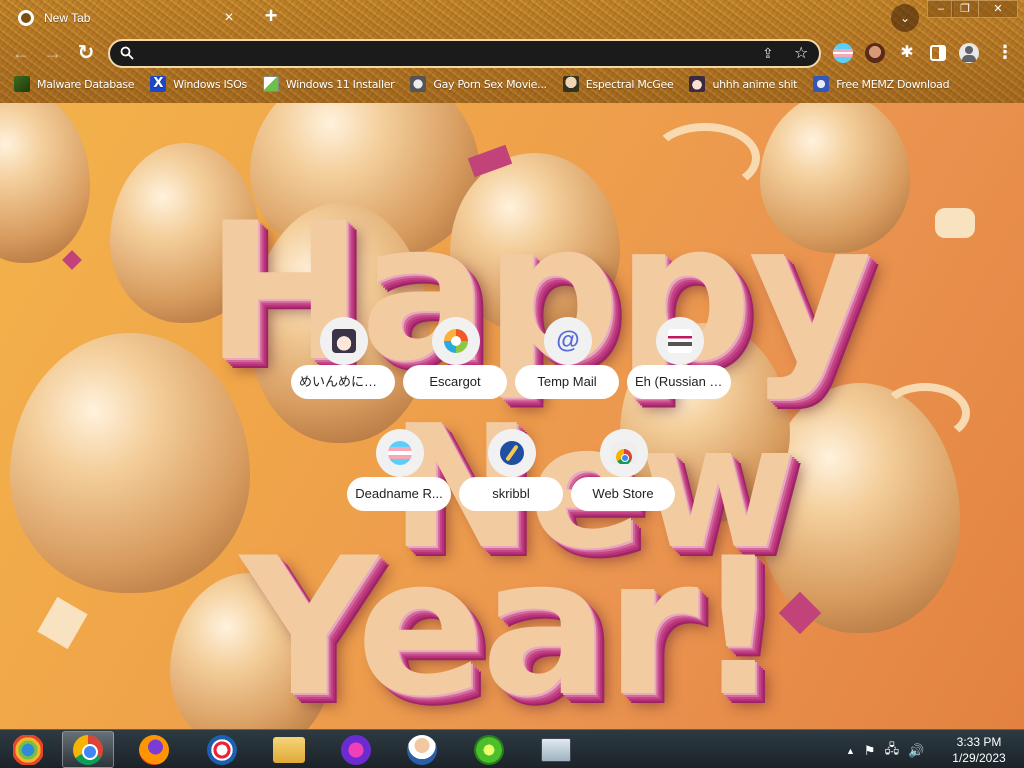  I want to click on monitor-app-icon, so click(556, 749).